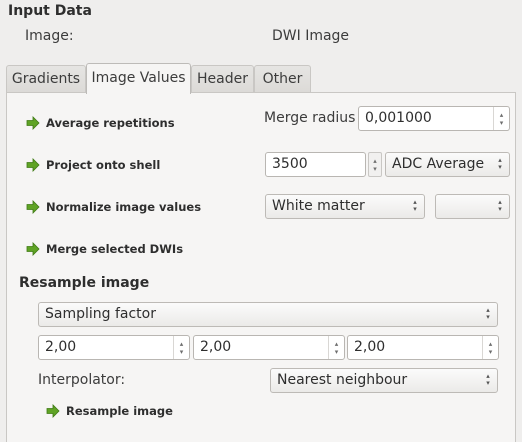  I want to click on project-onto-shell-label: Project onto shell, so click(103, 165).